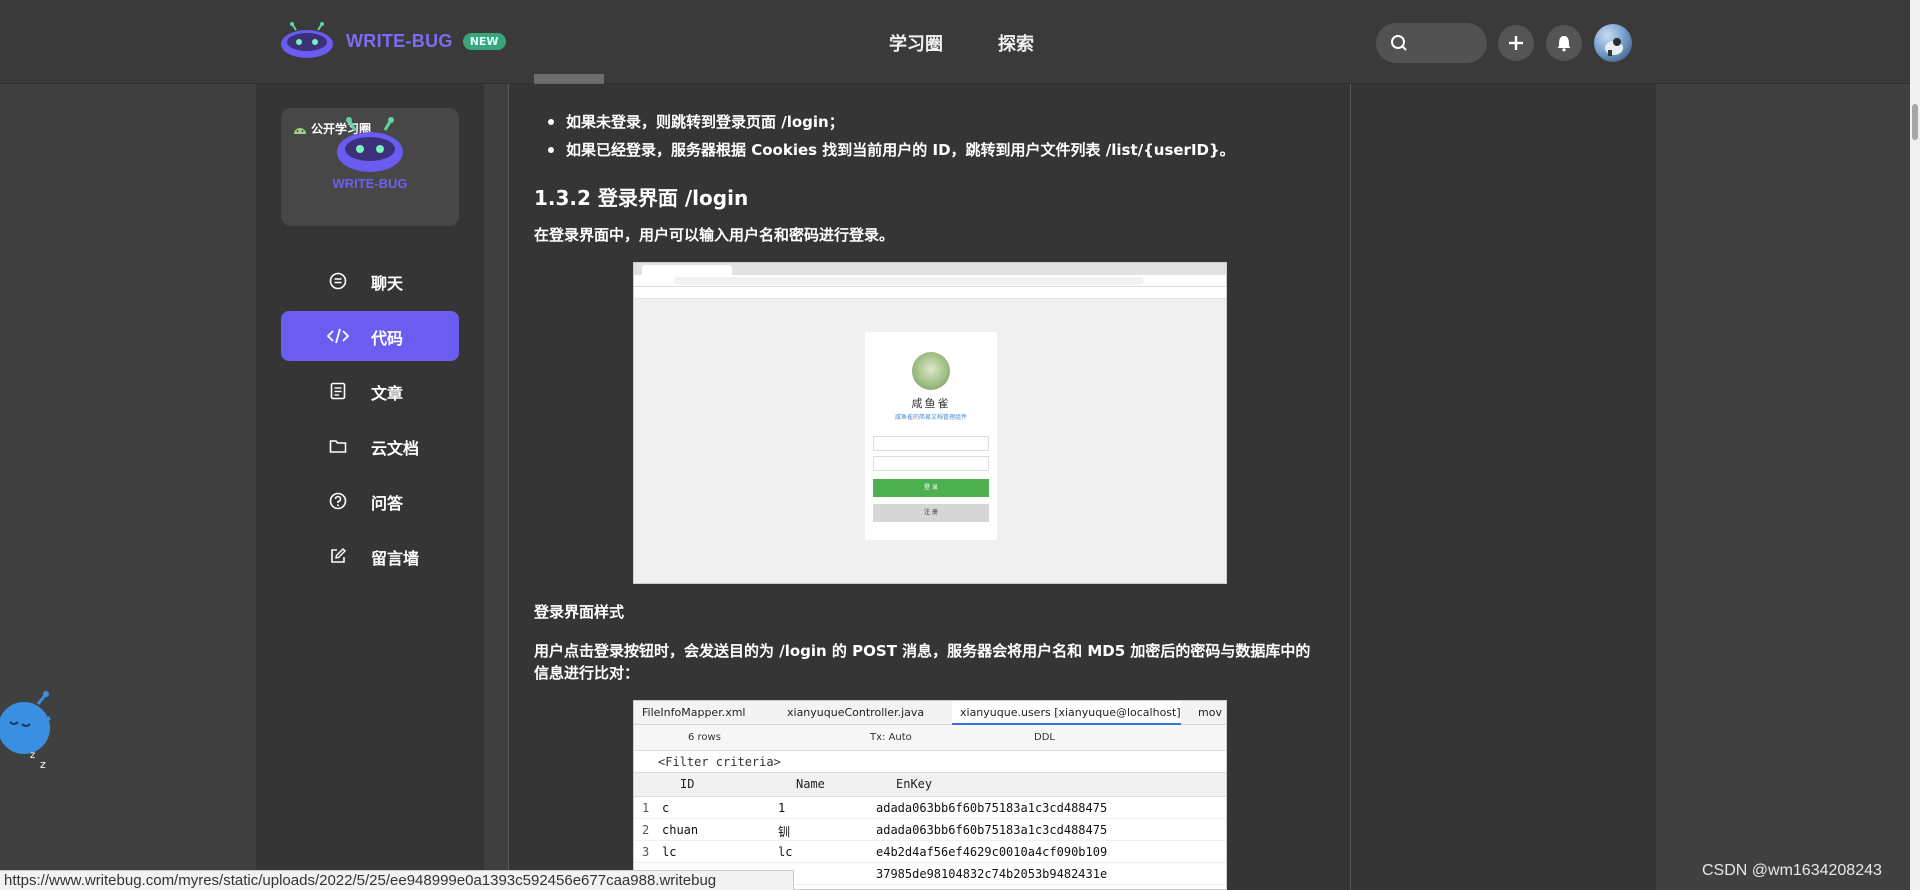  What do you see at coordinates (687, 270) in the screenshot?
I see `browser-tab` at bounding box center [687, 270].